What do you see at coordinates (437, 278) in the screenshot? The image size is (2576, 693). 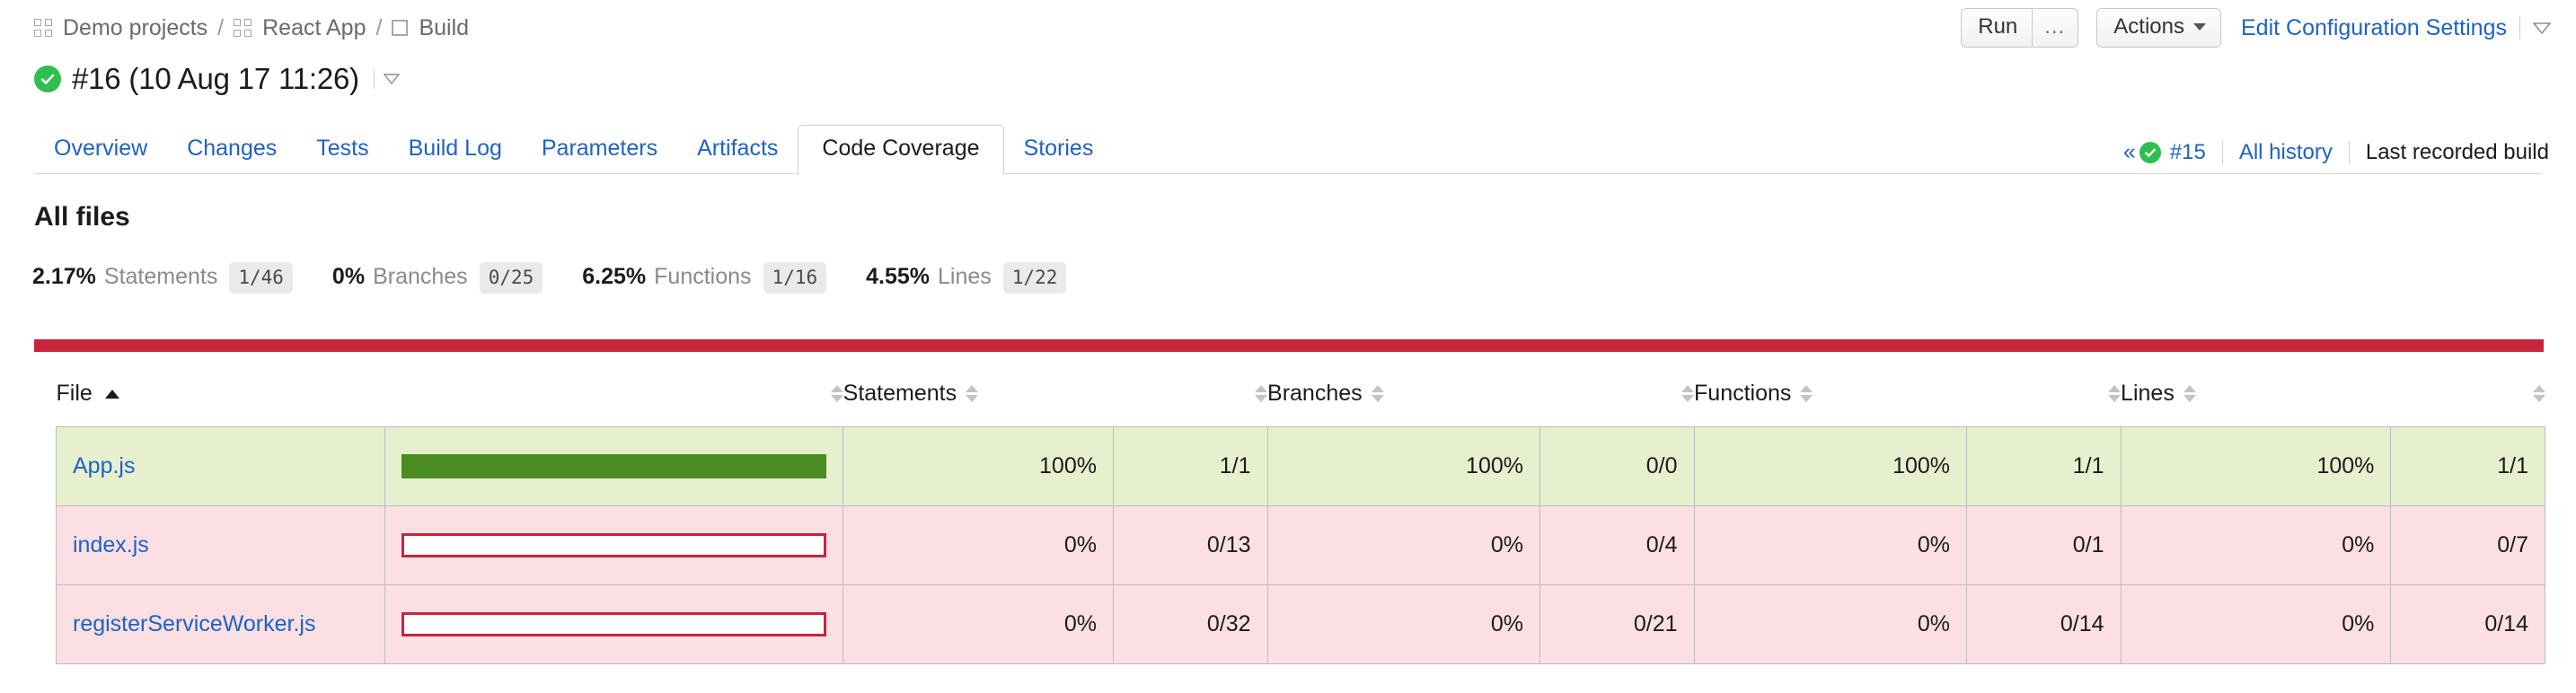 I see `stat-branches: 0% Branches 0/25` at bounding box center [437, 278].